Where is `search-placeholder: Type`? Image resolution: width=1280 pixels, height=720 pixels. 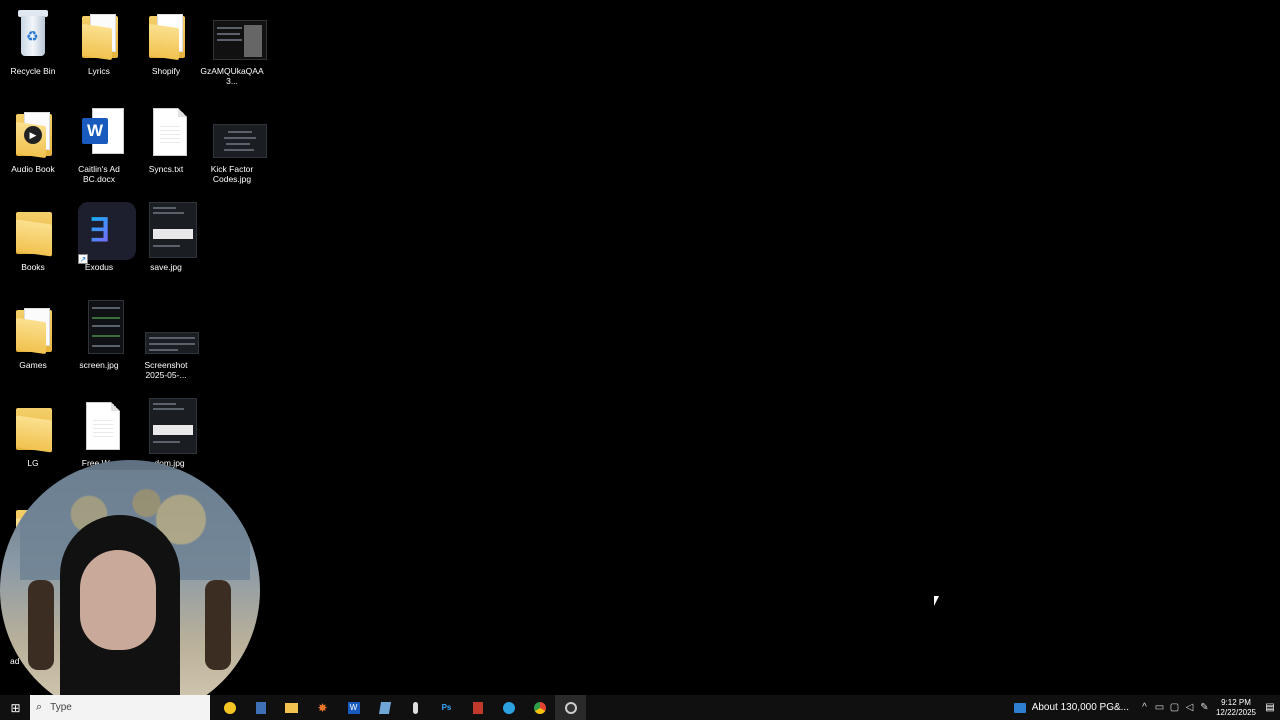 search-placeholder: Type is located at coordinates (61, 707).